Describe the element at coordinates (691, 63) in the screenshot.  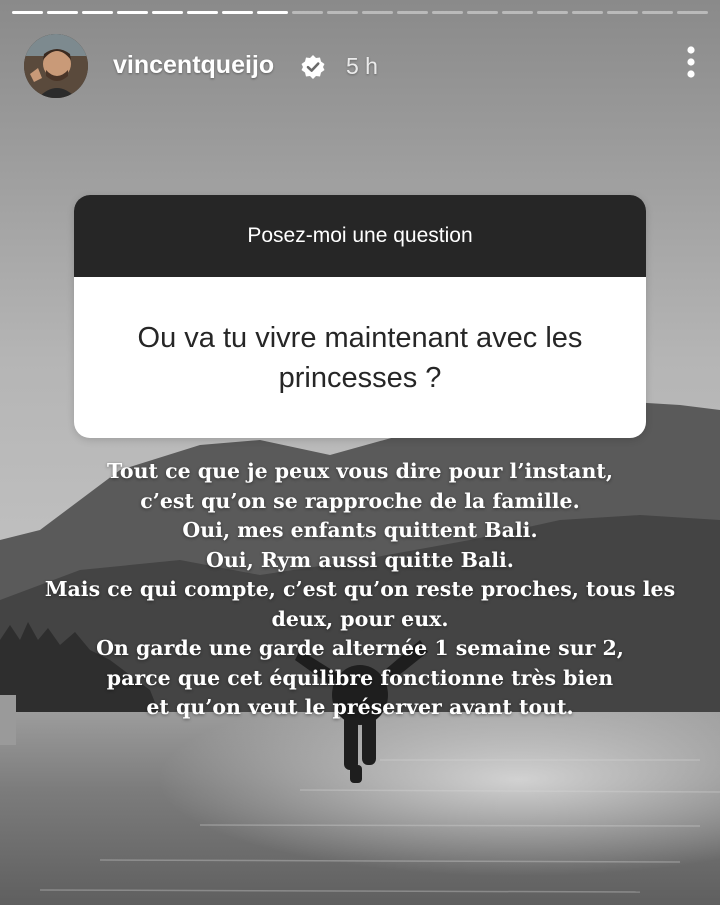
I see `more-vertical-icon` at that location.